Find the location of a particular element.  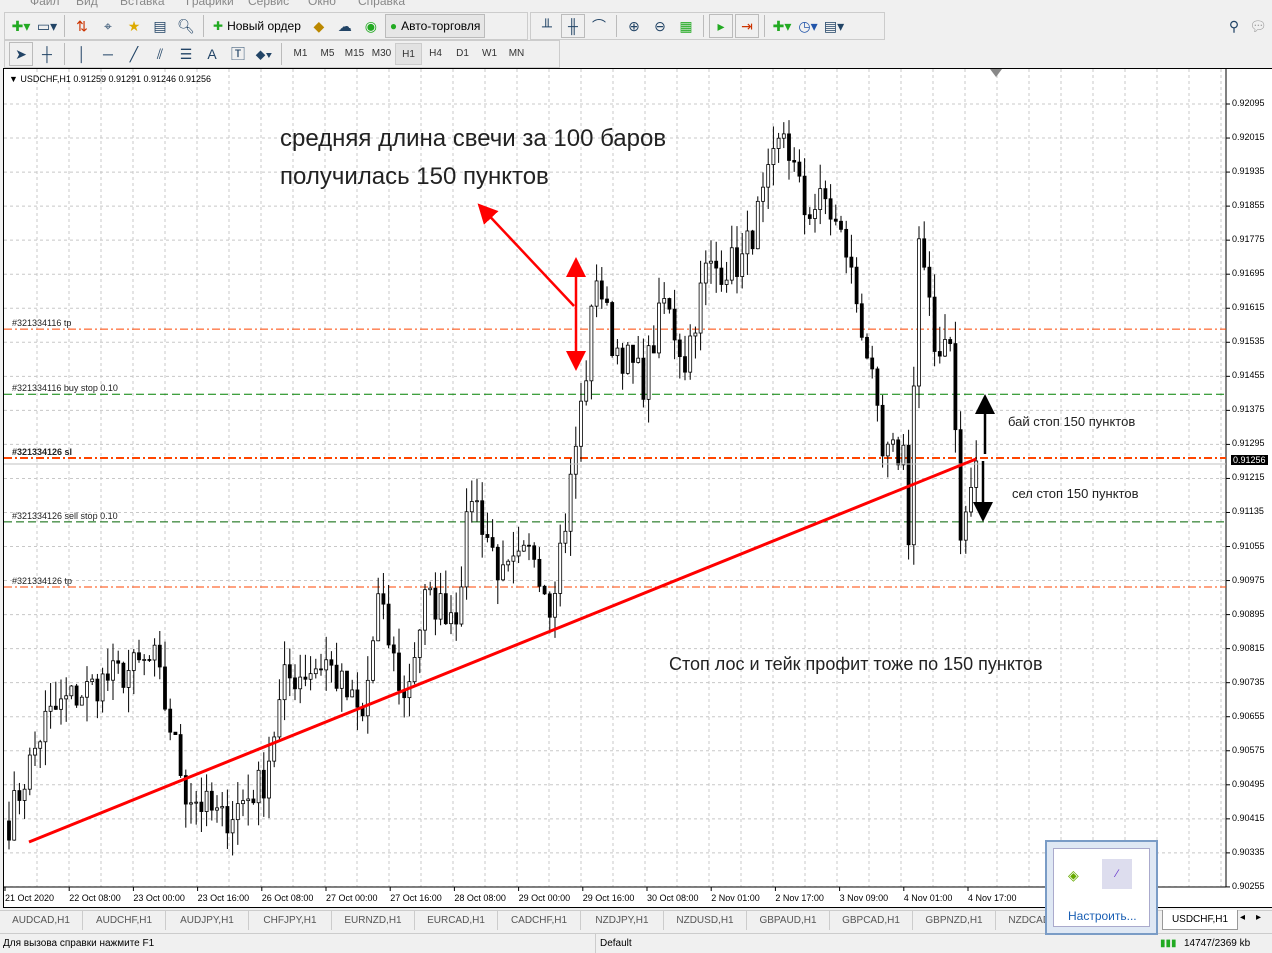

timeframe-w1: W1 is located at coordinates (489, 54).